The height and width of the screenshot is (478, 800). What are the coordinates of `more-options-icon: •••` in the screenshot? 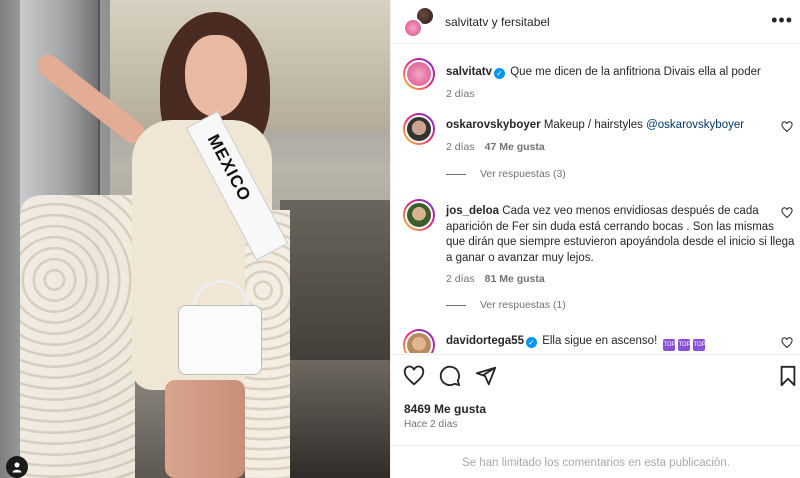 It's located at (782, 20).